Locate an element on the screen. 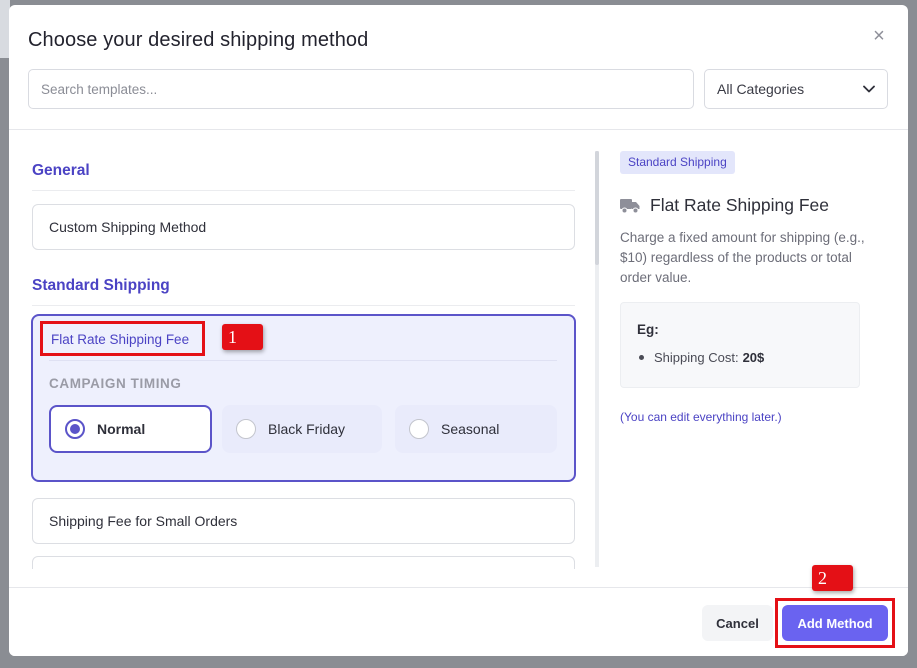 The image size is (917, 668). edit-note: (You can edit everything later.) is located at coordinates (701, 417).